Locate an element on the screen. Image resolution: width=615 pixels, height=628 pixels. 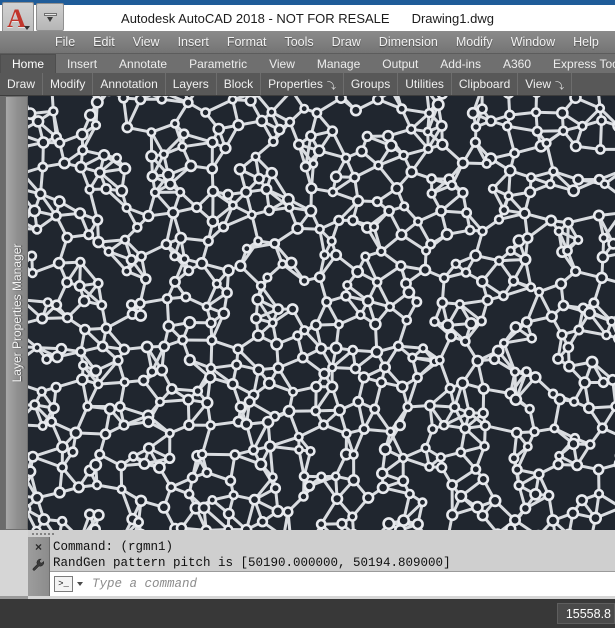
panel-modify: Modify is located at coordinates (68, 84).